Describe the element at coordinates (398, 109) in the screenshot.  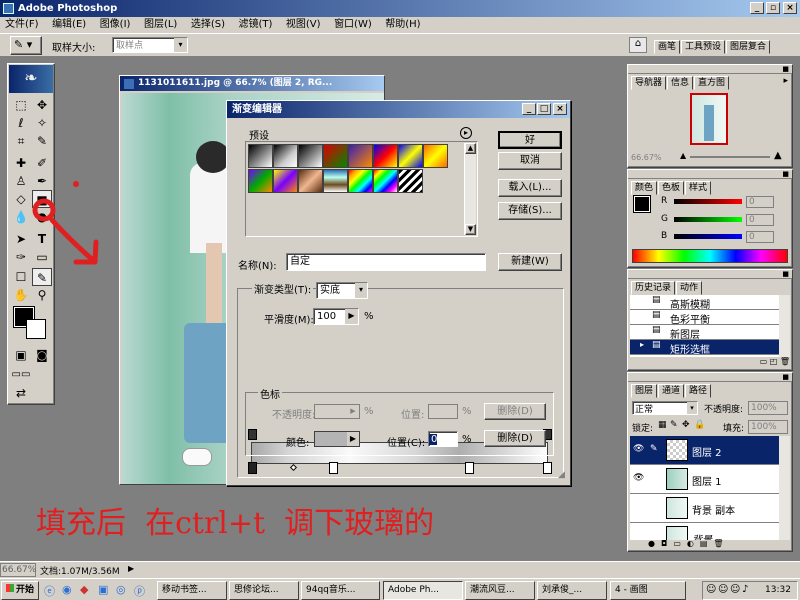
I see `gradient-editor-titlebar: 渐变编辑器 _ □ ×` at that location.